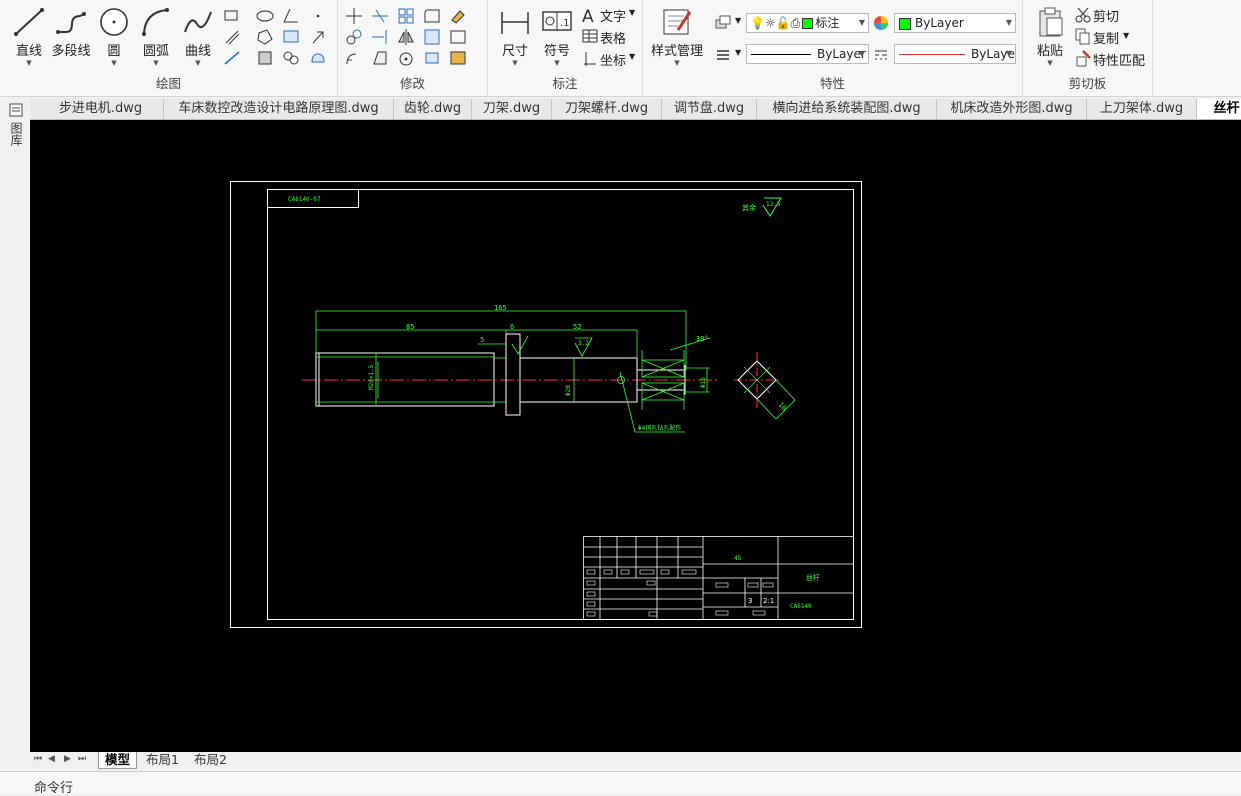  I want to click on match-properties-icon, so click(1083, 58).